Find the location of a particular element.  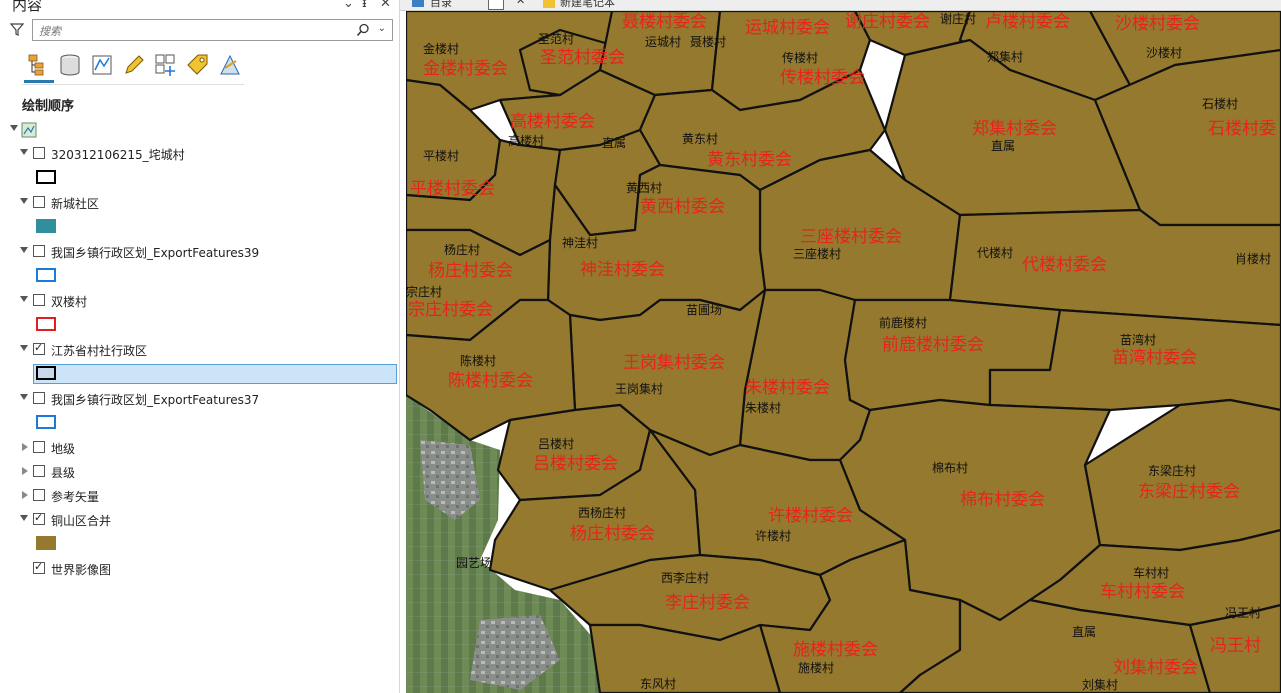

list-by-drawing-order-icon is located at coordinates (39, 65).